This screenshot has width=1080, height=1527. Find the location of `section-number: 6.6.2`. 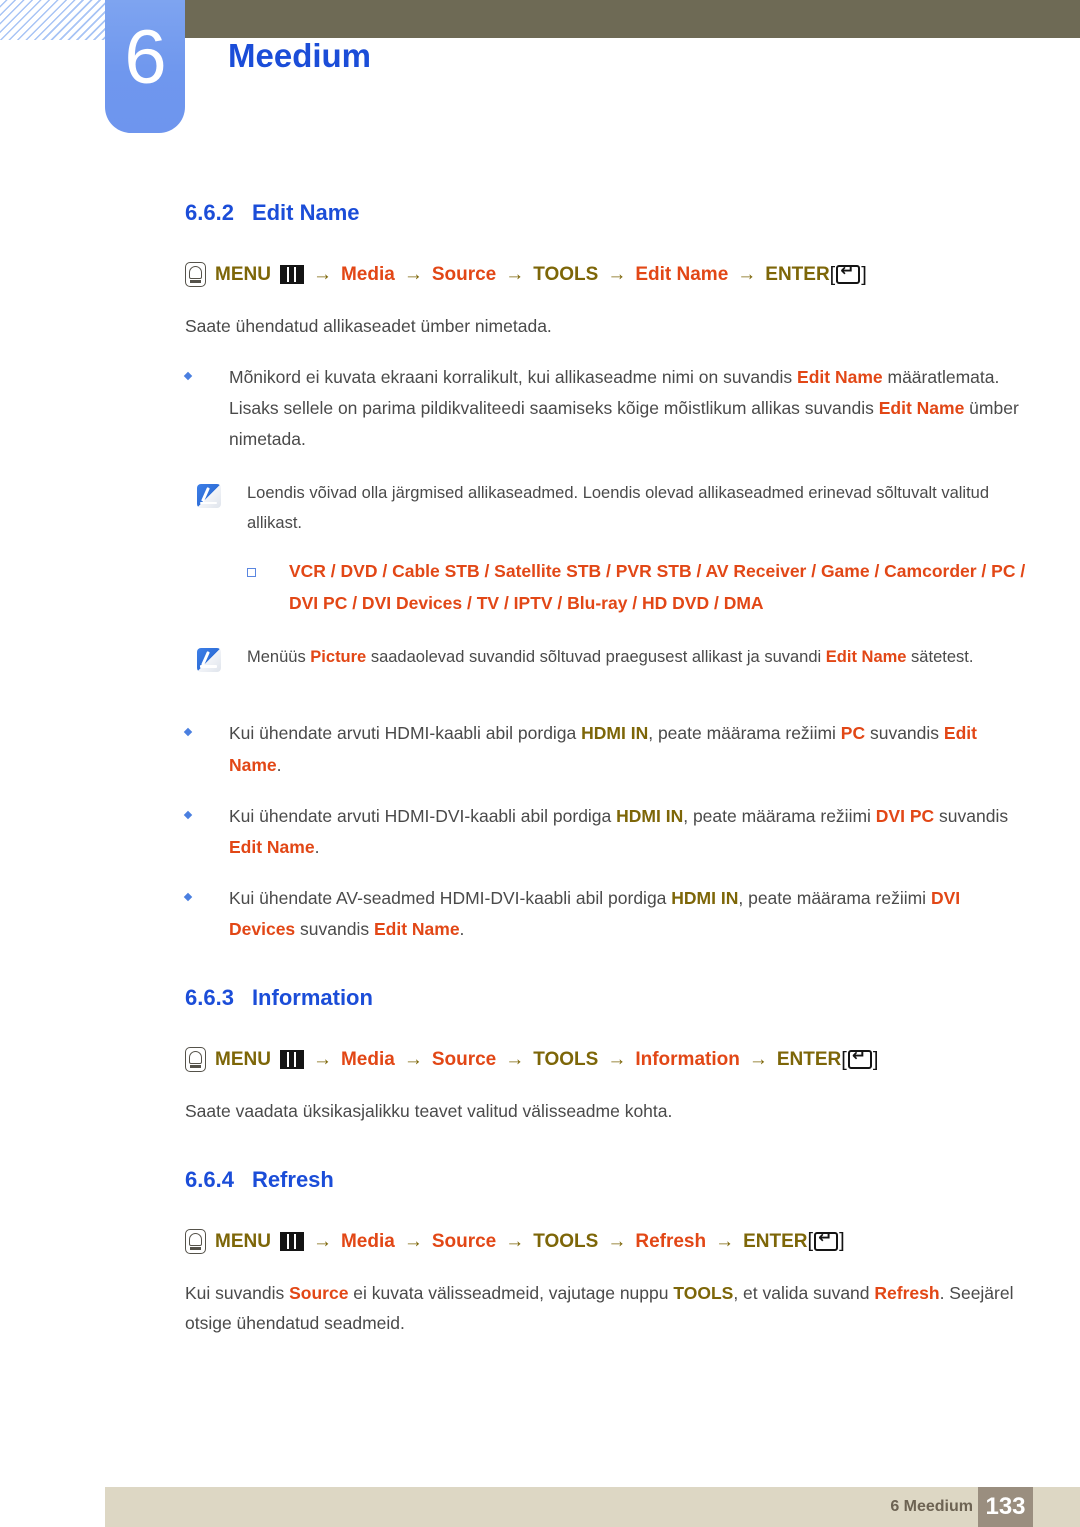

section-number: 6.6.2 is located at coordinates (209, 212).